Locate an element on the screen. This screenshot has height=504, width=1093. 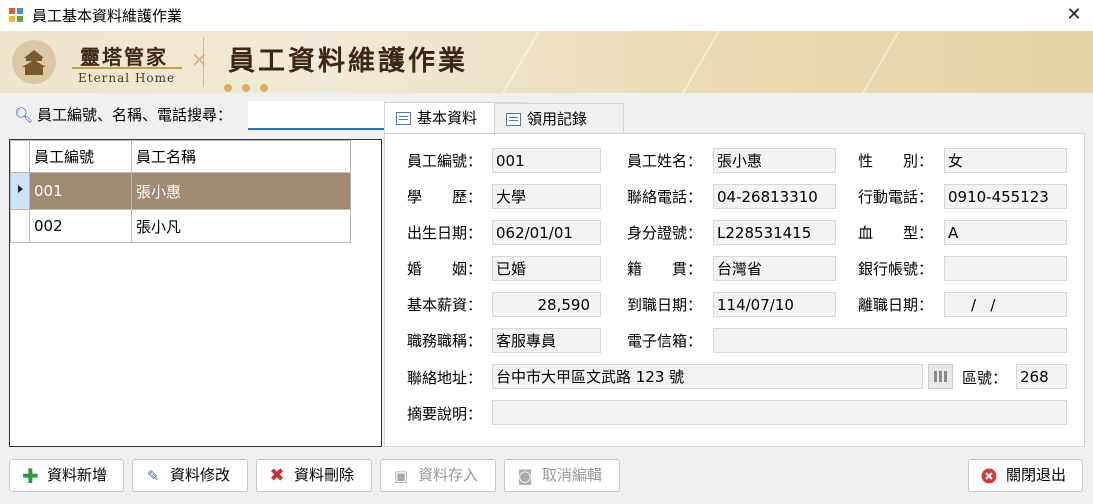
label-phone: 聯絡電話： is located at coordinates (665, 197).